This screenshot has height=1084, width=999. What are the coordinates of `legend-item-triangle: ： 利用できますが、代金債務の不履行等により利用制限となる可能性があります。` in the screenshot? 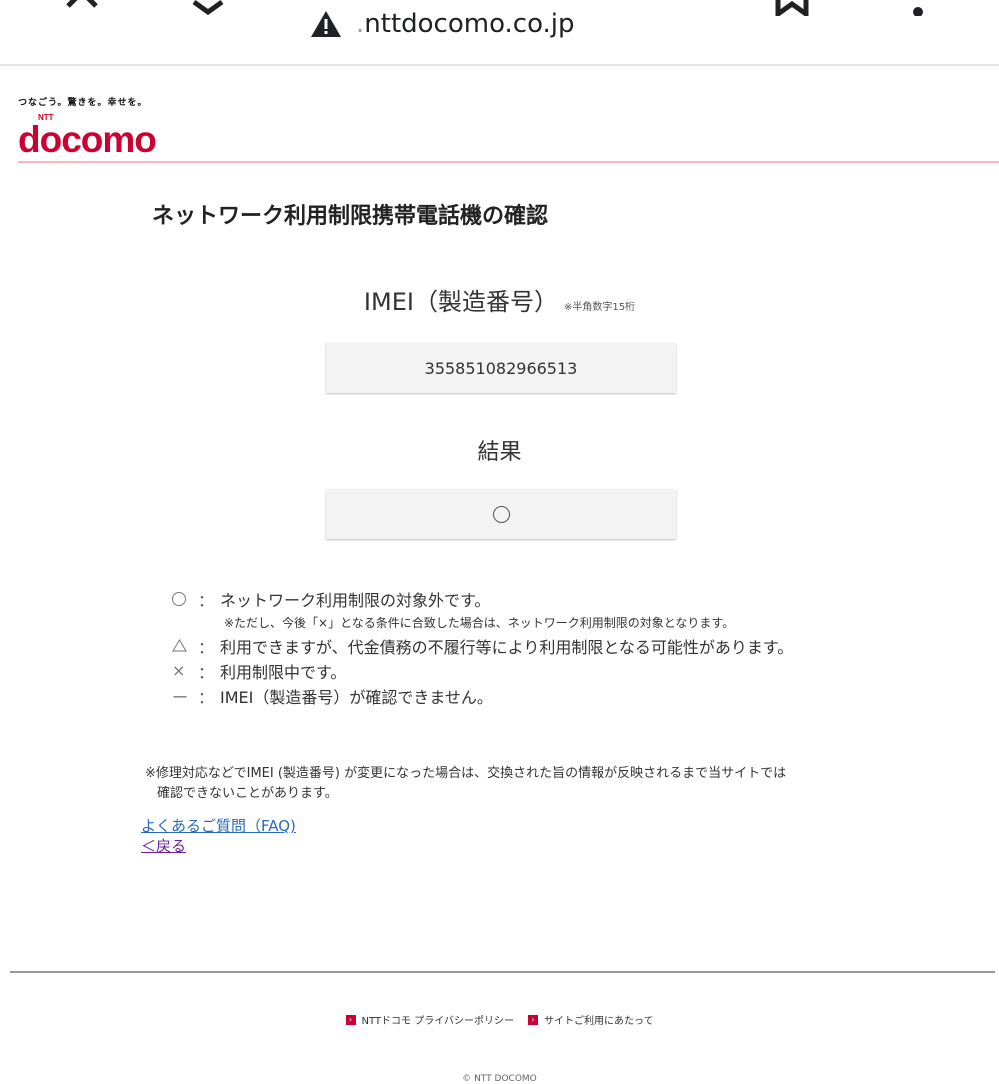 It's located at (482, 645).